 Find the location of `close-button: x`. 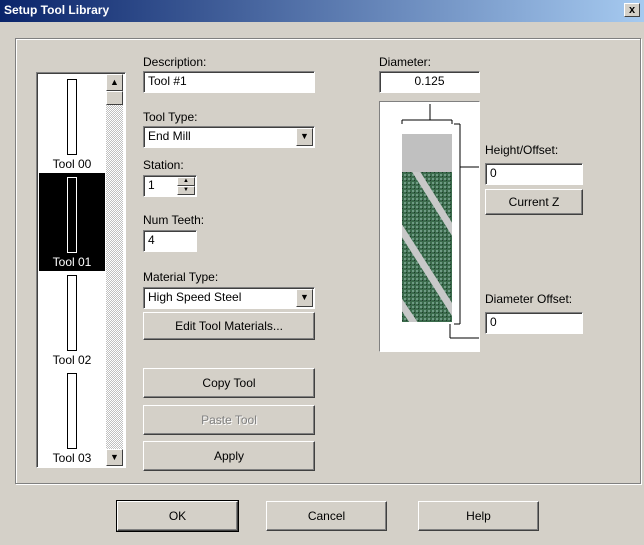

close-button: x is located at coordinates (632, 10).